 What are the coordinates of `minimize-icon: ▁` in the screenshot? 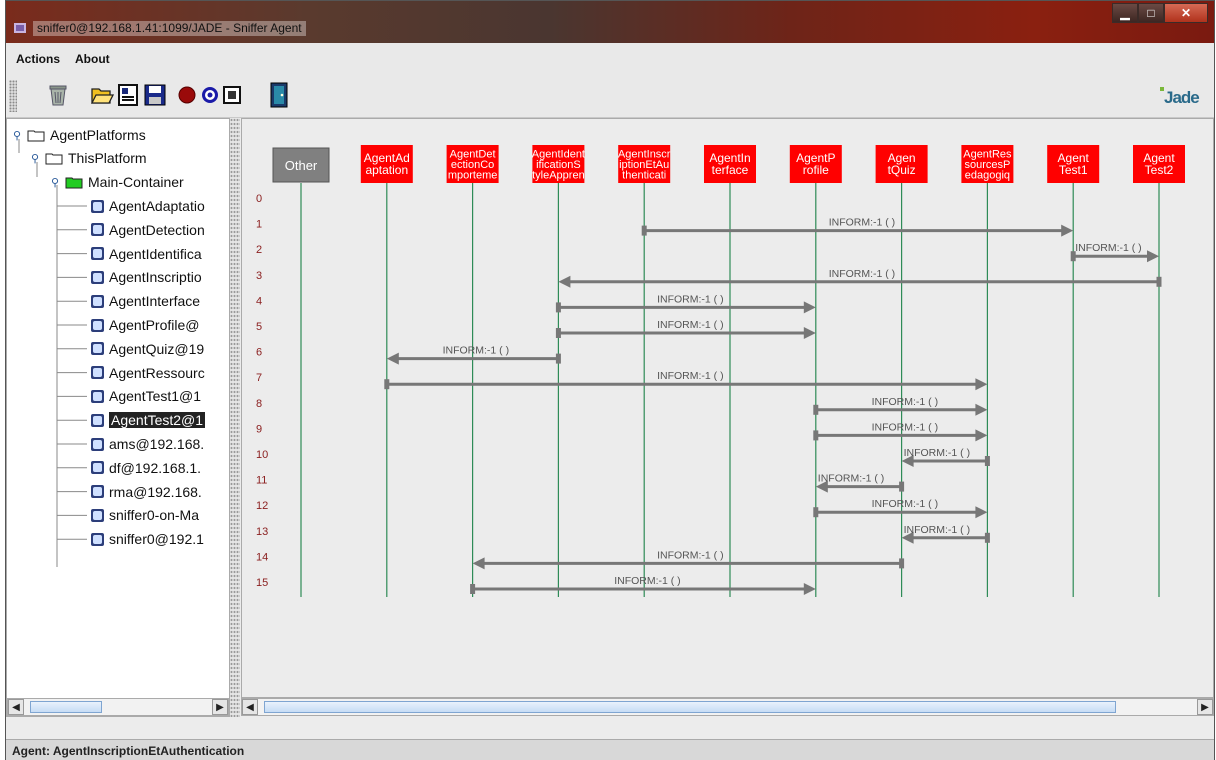 It's located at (1125, 13).